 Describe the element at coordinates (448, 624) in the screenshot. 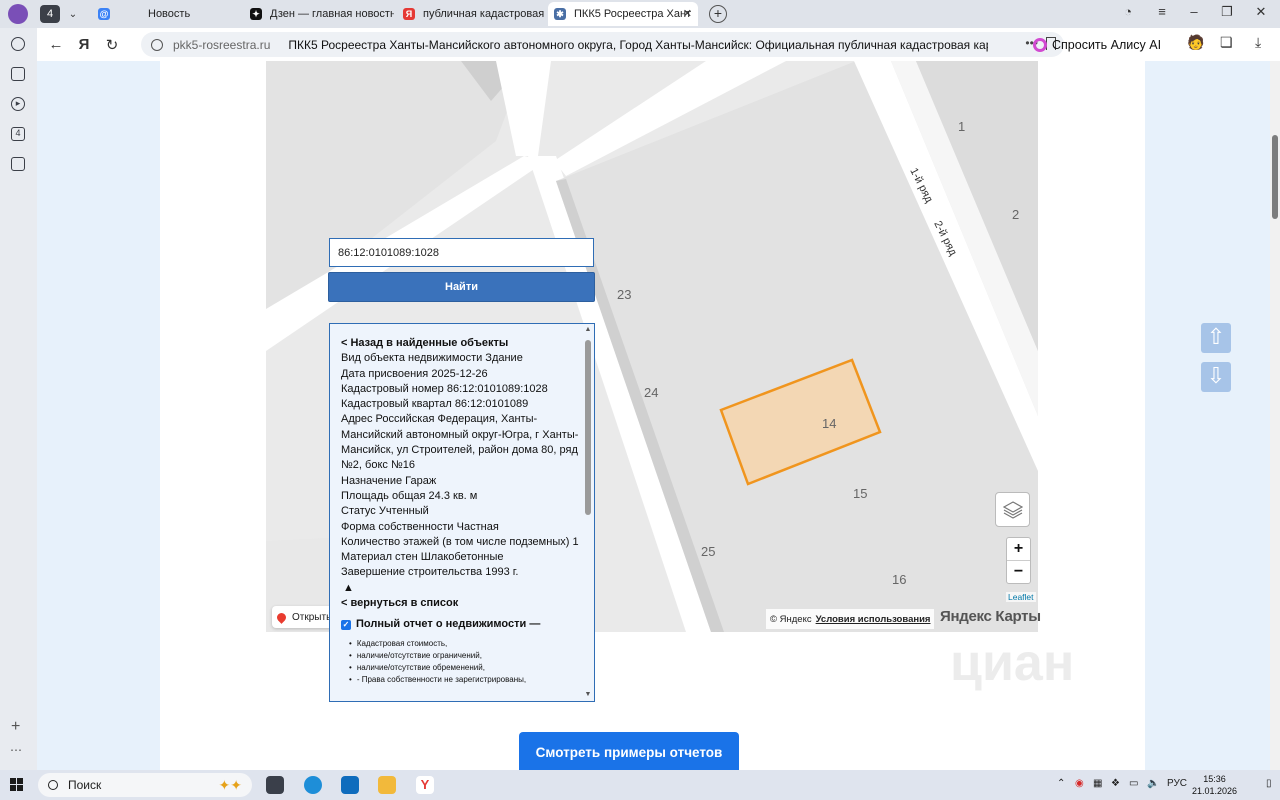

I see `report-title: Полный отчет о недвижимости —` at that location.